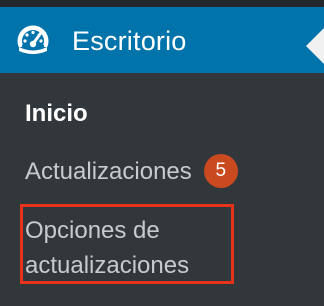  I want to click on submenu-item-updates: Actualizaciones 5, so click(131, 170).